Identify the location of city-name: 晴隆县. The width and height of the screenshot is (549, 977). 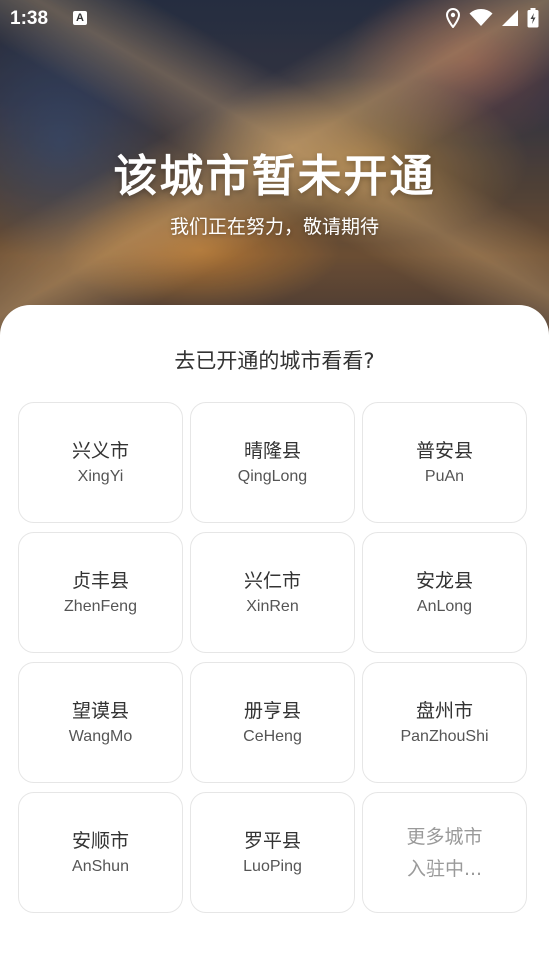
(272, 450).